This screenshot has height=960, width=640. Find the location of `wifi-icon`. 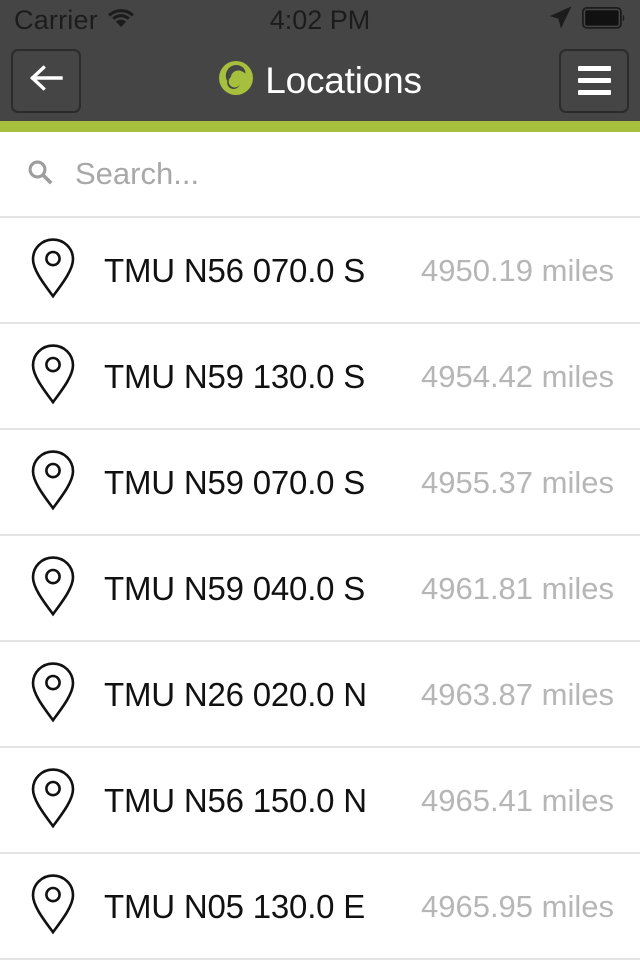

wifi-icon is located at coordinates (121, 20).